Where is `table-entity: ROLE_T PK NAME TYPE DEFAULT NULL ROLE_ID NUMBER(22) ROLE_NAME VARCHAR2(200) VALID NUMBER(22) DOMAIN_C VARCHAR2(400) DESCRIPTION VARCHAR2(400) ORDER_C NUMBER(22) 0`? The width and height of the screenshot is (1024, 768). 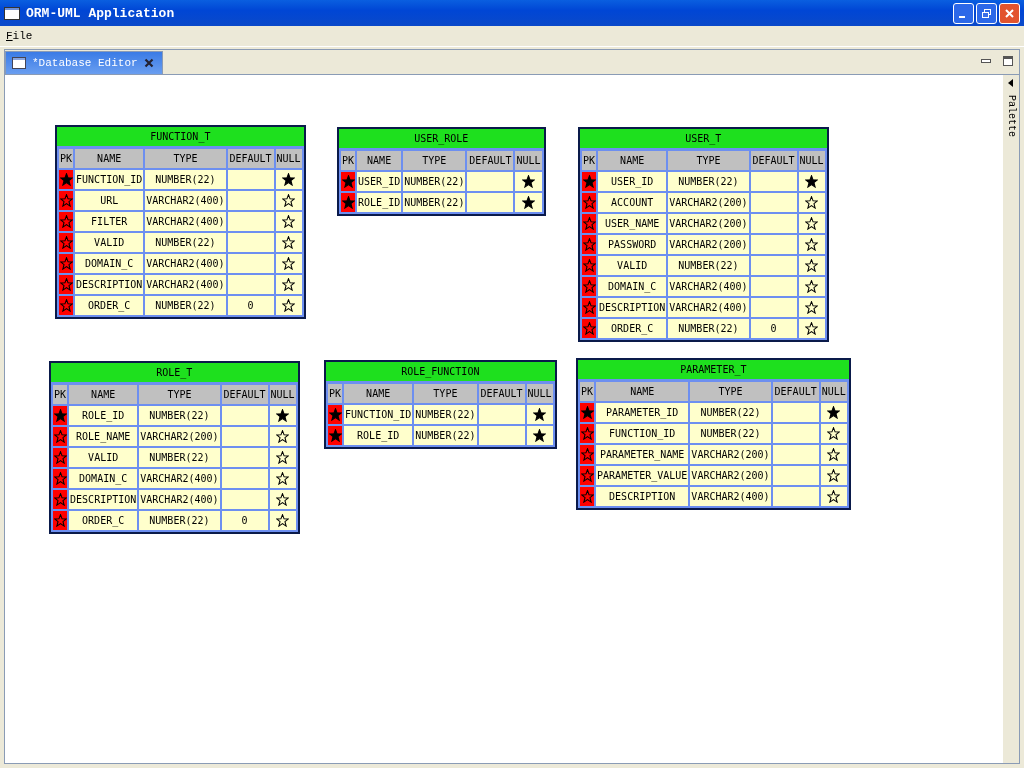 table-entity: ROLE_T PK NAME TYPE DEFAULT NULL ROLE_ID NUMBER(22) ROLE_NAME VARCHAR2(200) VALID NUMBER(22) DOMAIN_C VARCHAR2(400) DESCRIPTION VARCHAR2(400) ORDER_C NUMBER(22) 0 is located at coordinates (174, 447).